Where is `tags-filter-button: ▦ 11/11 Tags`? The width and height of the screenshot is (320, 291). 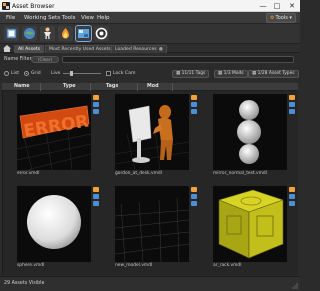
tags-filter-button: ▦ 11/11 Tags is located at coordinates (191, 74).